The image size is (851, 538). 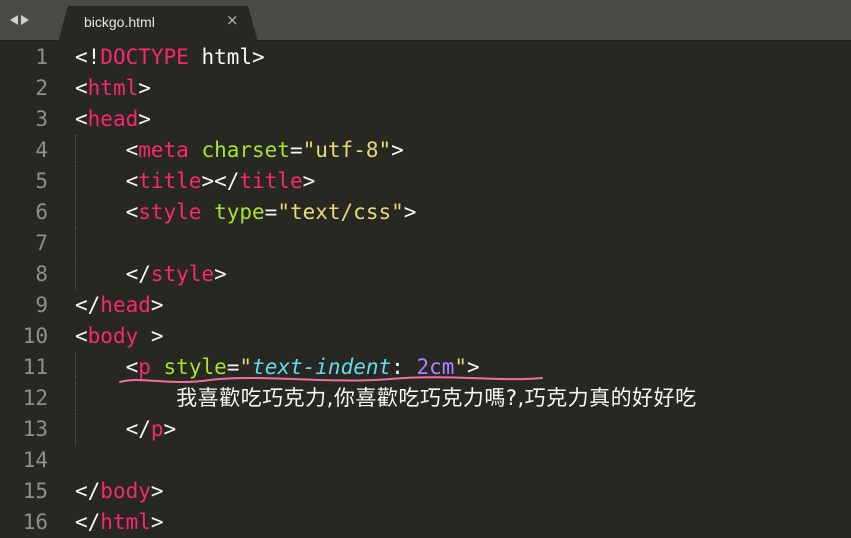 I want to click on code-line: 15 </body>, so click(x=425, y=491).